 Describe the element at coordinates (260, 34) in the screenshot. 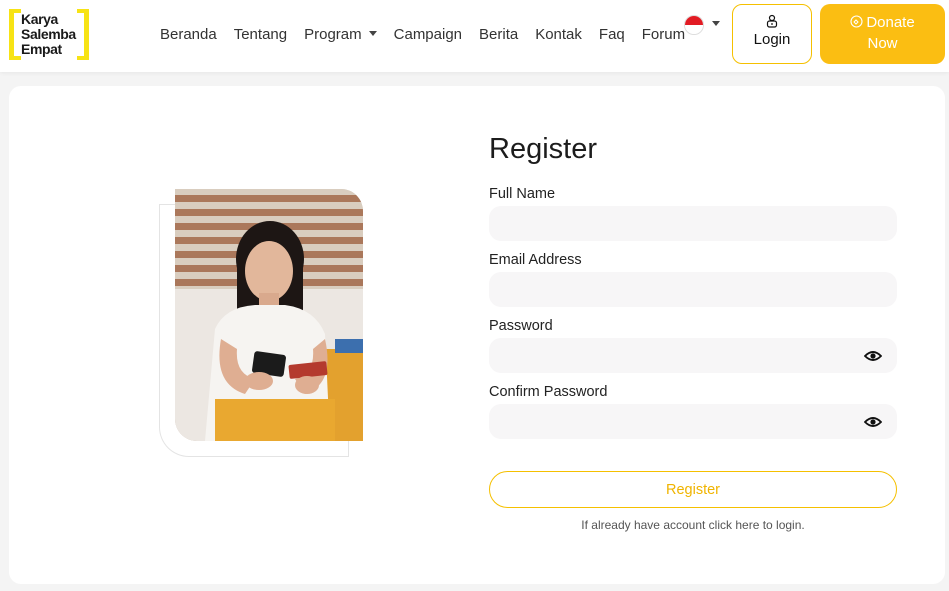

I see `nav-item-tentang: Tentang` at that location.